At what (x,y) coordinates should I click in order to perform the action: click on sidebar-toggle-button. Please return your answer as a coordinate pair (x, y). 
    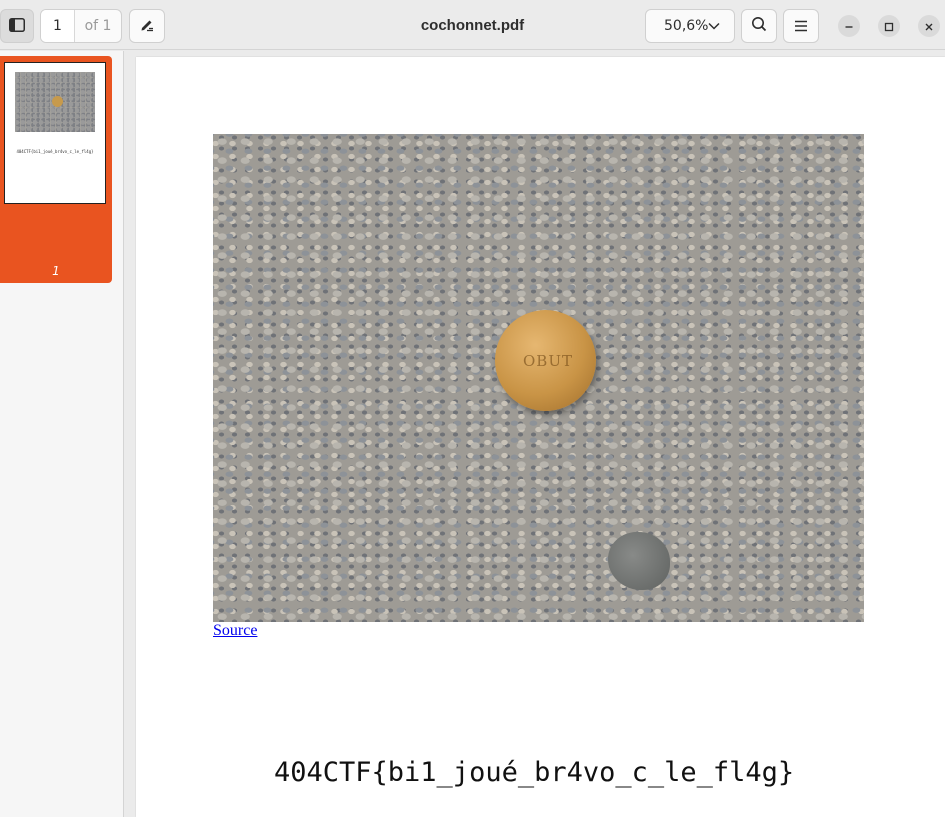
    Looking at the image, I should click on (17, 26).